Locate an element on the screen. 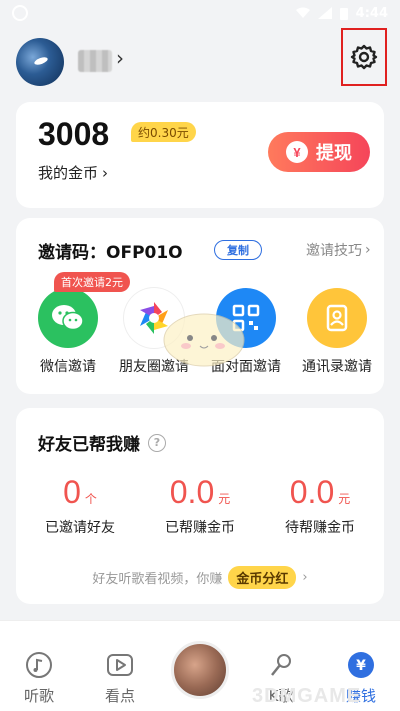 The image size is (400, 711). coin-dividend-pill: 金币分红 is located at coordinates (262, 577).